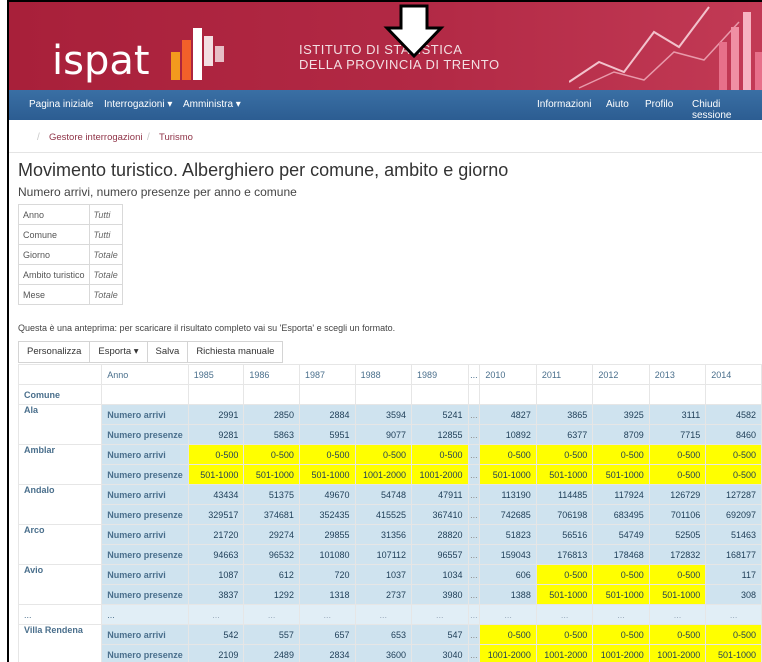 Image resolution: width=762 pixels, height=662 pixels. I want to click on value-cell: 52505, so click(677, 534).